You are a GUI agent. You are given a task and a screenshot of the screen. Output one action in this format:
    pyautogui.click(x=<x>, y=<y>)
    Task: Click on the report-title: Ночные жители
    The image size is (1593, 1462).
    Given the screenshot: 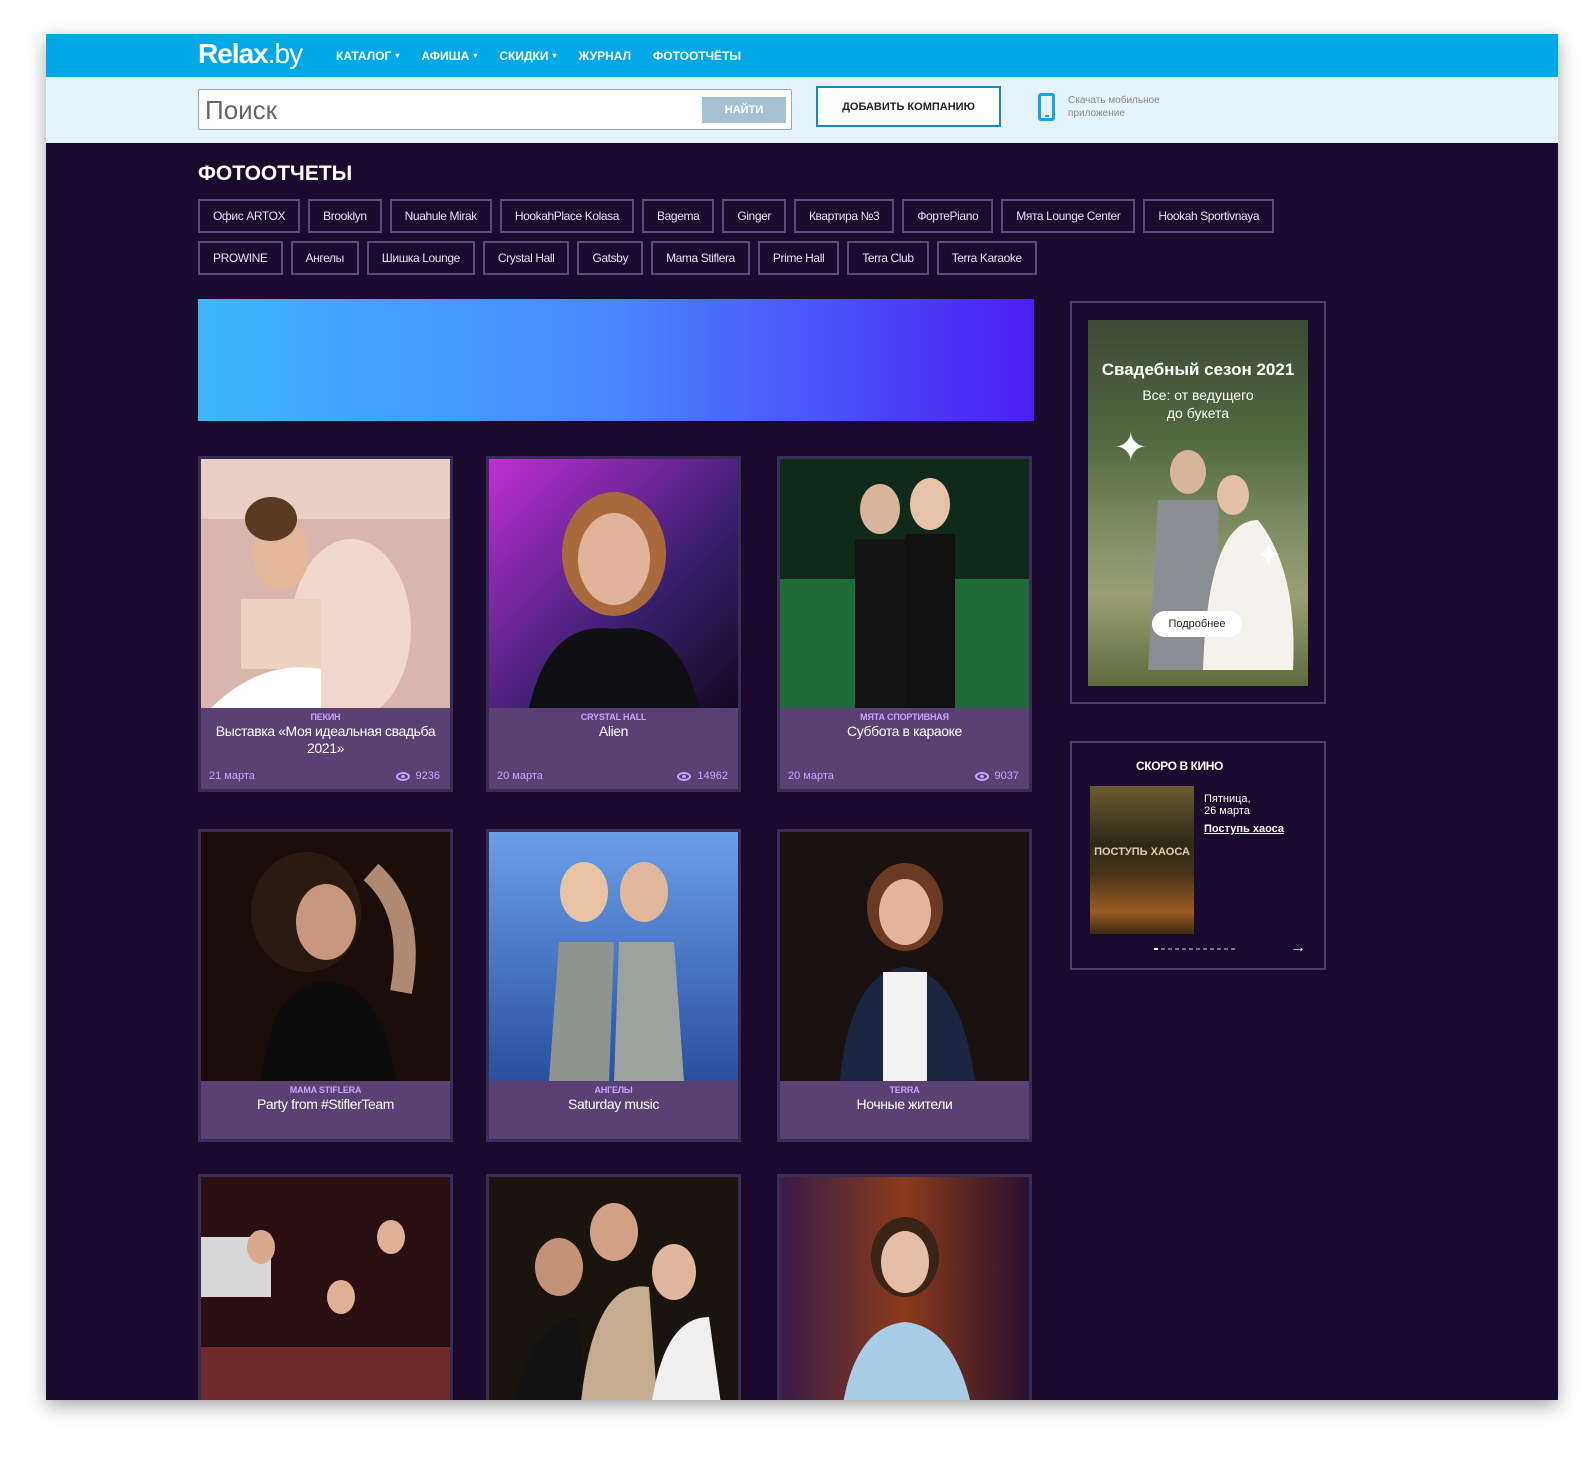 What is the action you would take?
    pyautogui.click(x=904, y=1104)
    